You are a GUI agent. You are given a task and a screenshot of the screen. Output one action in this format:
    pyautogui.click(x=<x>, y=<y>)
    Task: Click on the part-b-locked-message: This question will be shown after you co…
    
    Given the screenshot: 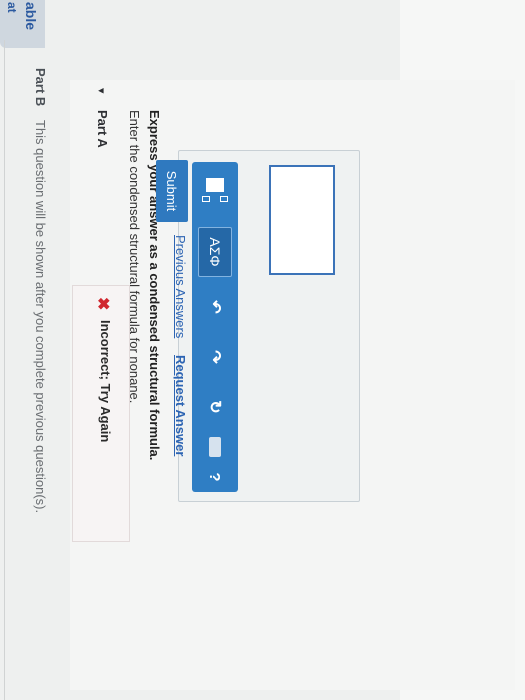 What is the action you would take?
    pyautogui.click(x=40, y=317)
    